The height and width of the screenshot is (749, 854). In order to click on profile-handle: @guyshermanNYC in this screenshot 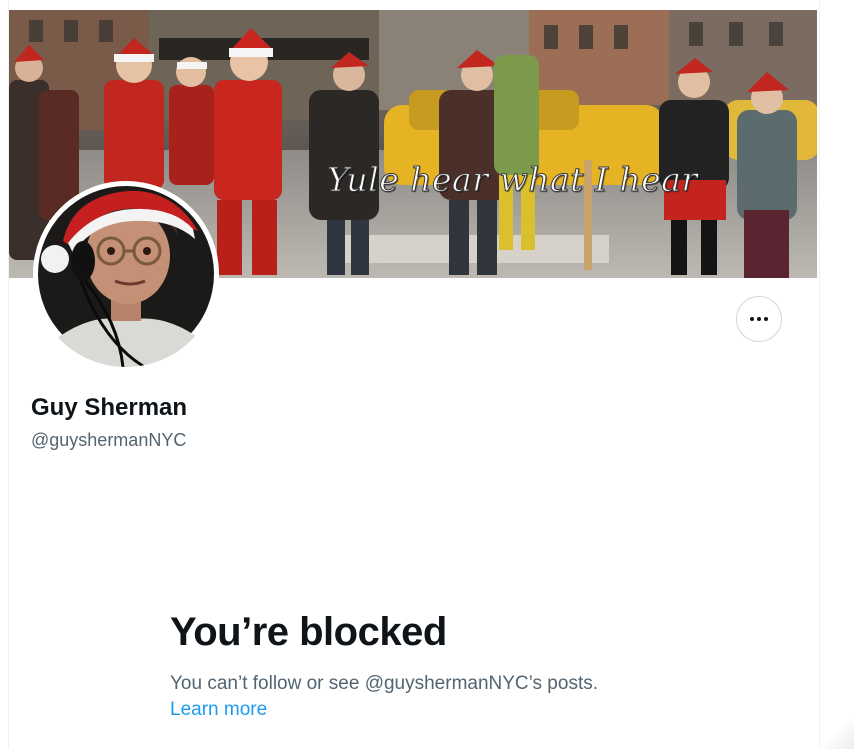, I will do `click(109, 440)`.